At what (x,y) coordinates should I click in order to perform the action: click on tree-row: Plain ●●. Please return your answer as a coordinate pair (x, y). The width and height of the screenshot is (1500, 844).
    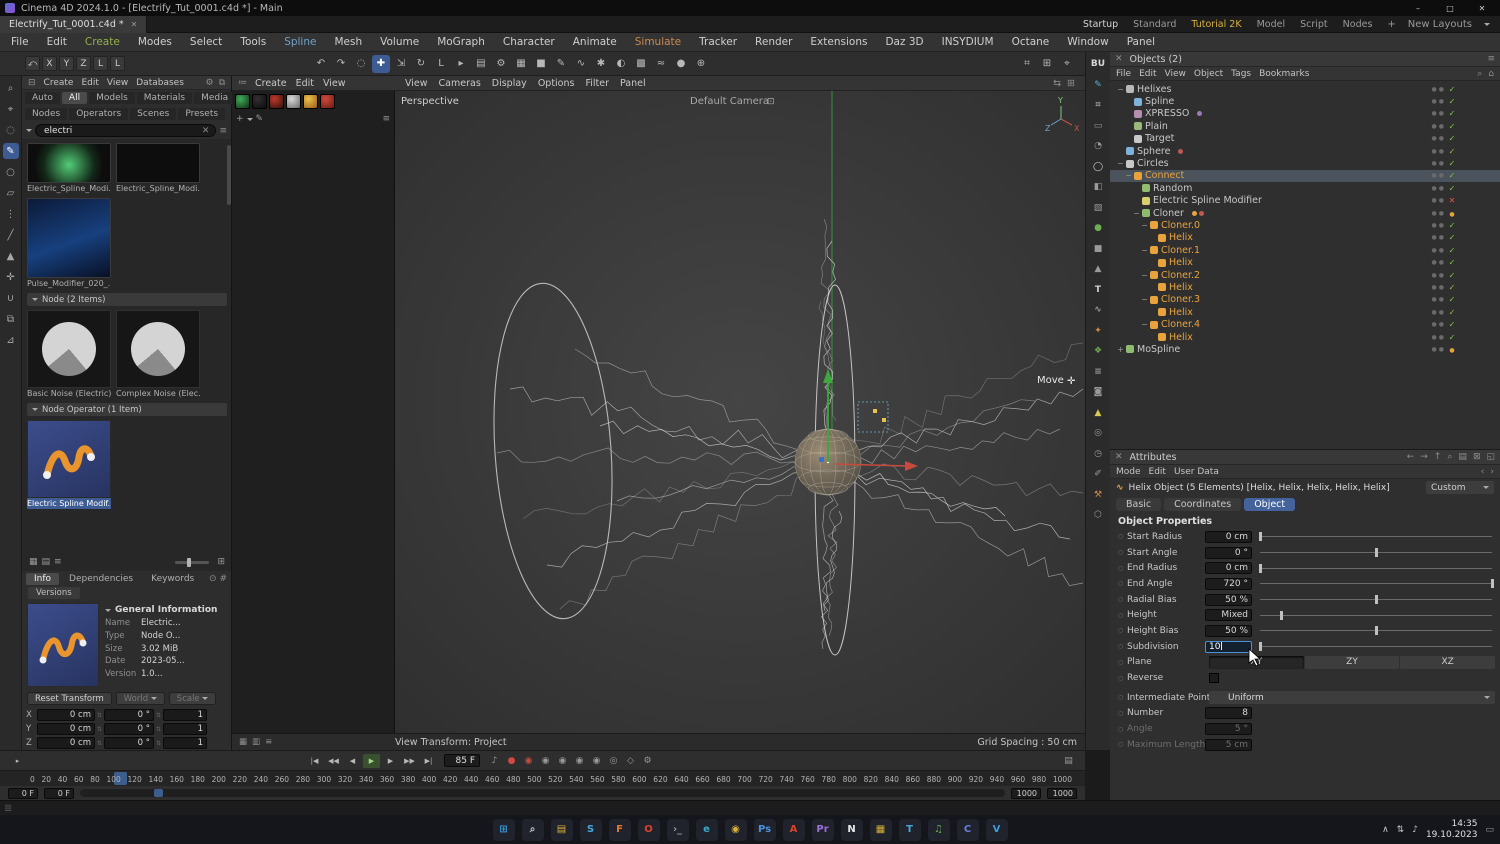
    Looking at the image, I should click on (1305, 126).